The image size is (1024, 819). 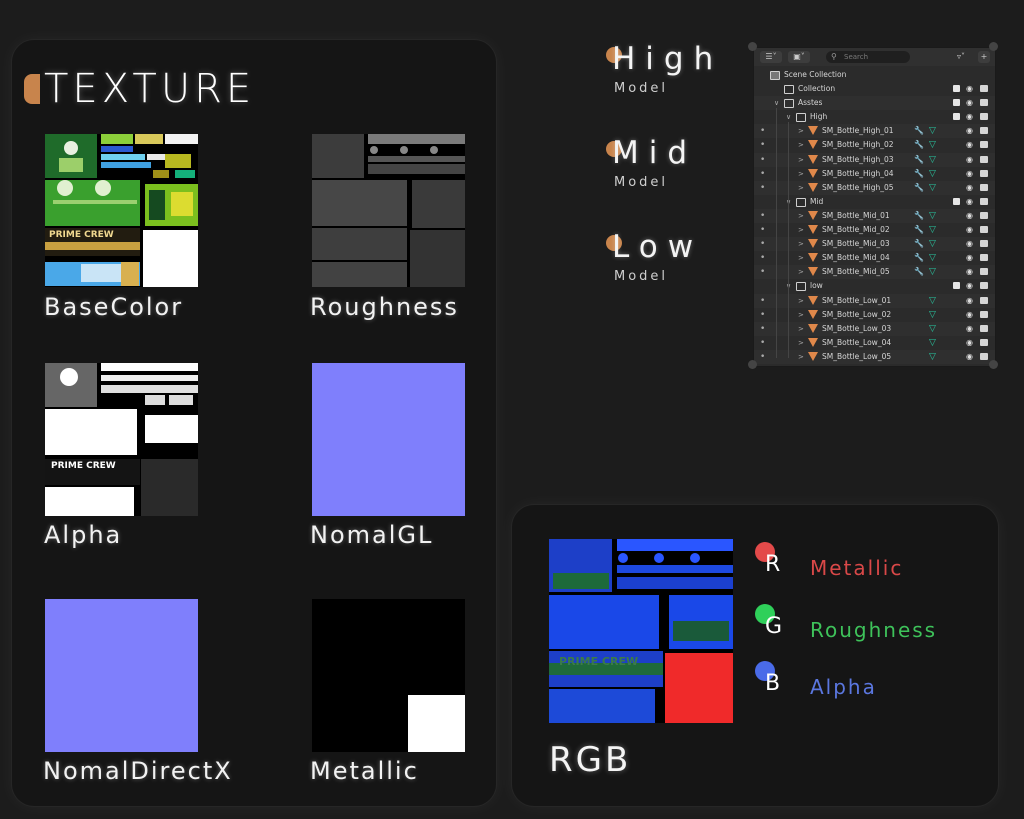 I want to click on outliner-object-row: • > SM_Bottle_Mid_01 🔧 ▽ ◉, so click(x=874, y=215).